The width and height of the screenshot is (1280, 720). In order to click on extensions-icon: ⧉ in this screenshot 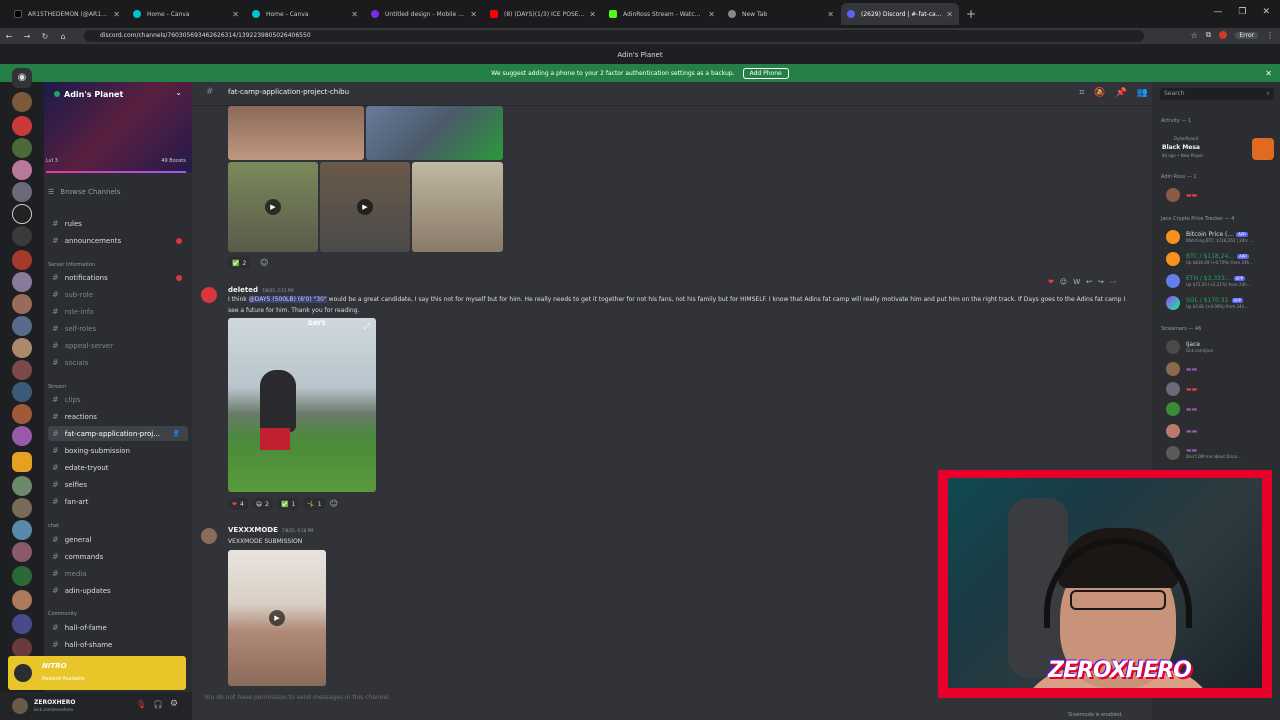, I will do `click(1209, 35)`.